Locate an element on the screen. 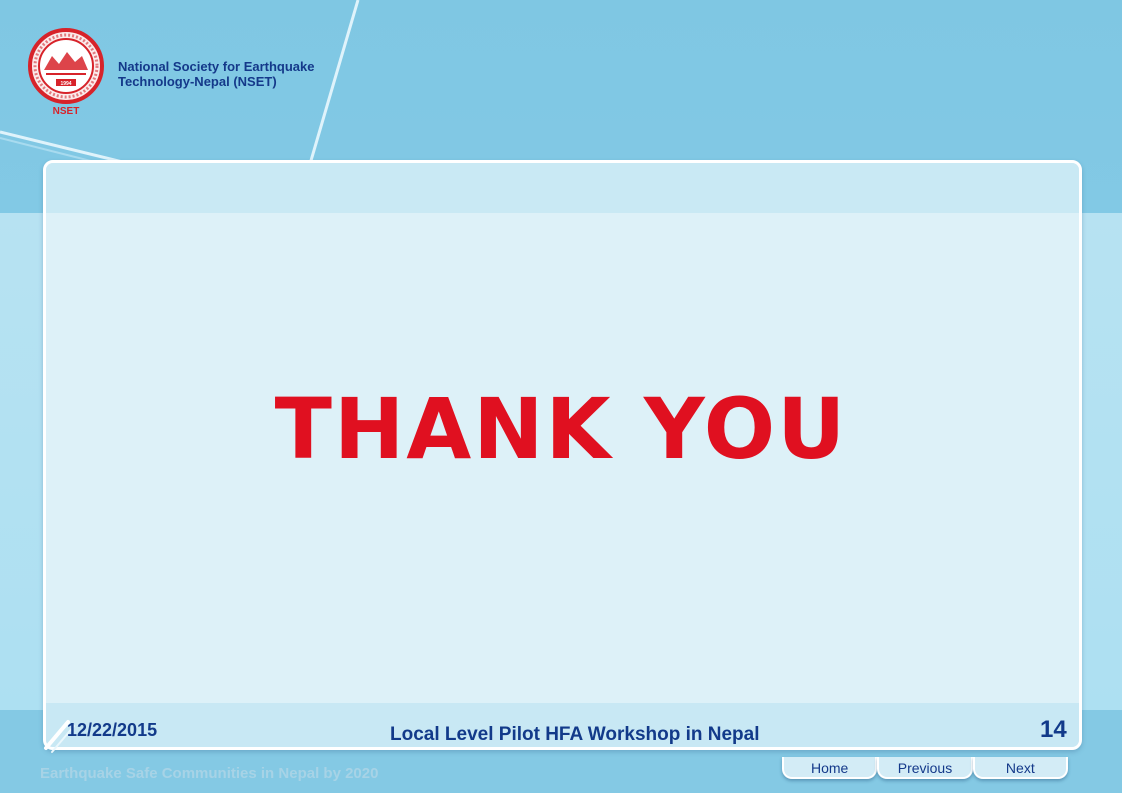  logo-year: 1994 is located at coordinates (66, 84).